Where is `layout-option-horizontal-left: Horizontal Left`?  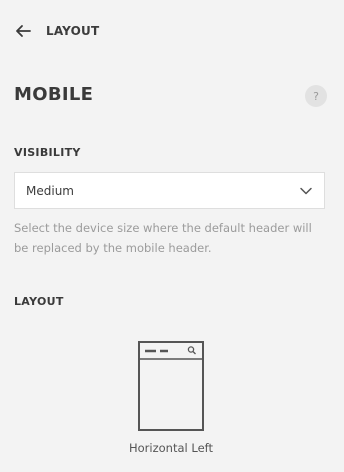
layout-option-horizontal-left: Horizontal Left is located at coordinates (171, 400).